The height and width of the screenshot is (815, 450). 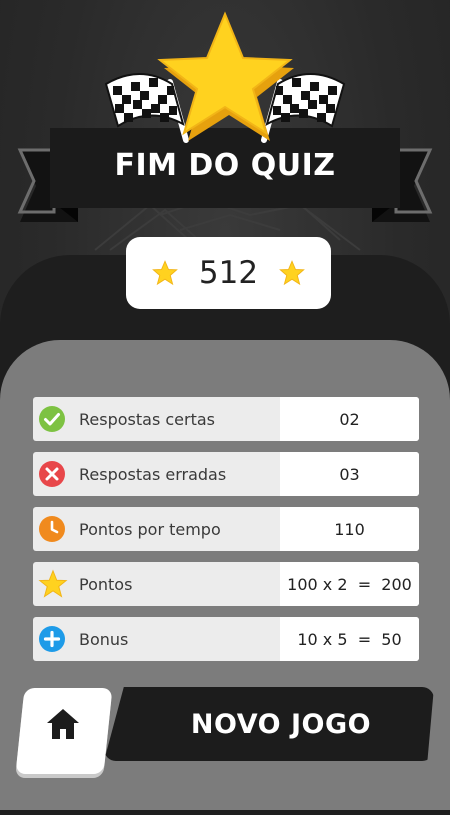 I want to click on row-value: 03, so click(x=349, y=474).